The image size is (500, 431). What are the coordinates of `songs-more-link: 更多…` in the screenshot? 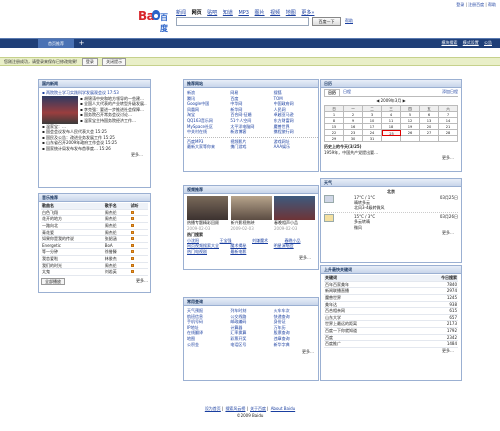 It's located at (142, 282).